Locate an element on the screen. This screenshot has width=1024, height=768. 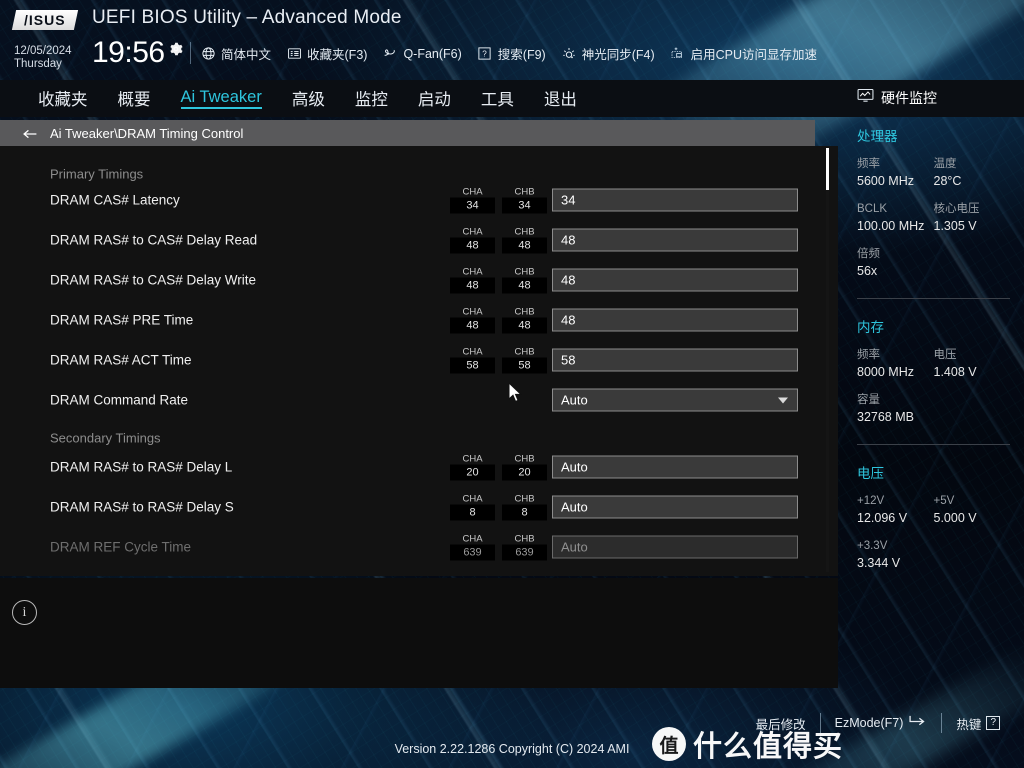
hw-row: +12V 12.096 V +5V 5.000 V is located at coordinates (933, 510).